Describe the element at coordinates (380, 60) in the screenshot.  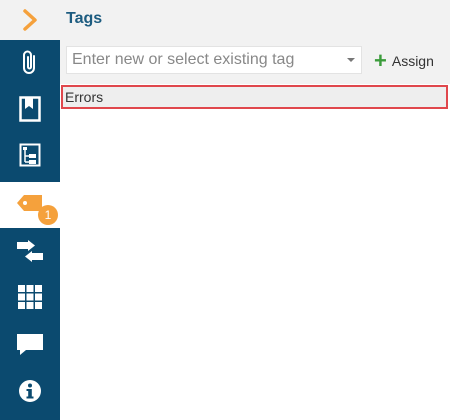
I see `plus-icon: +` at that location.